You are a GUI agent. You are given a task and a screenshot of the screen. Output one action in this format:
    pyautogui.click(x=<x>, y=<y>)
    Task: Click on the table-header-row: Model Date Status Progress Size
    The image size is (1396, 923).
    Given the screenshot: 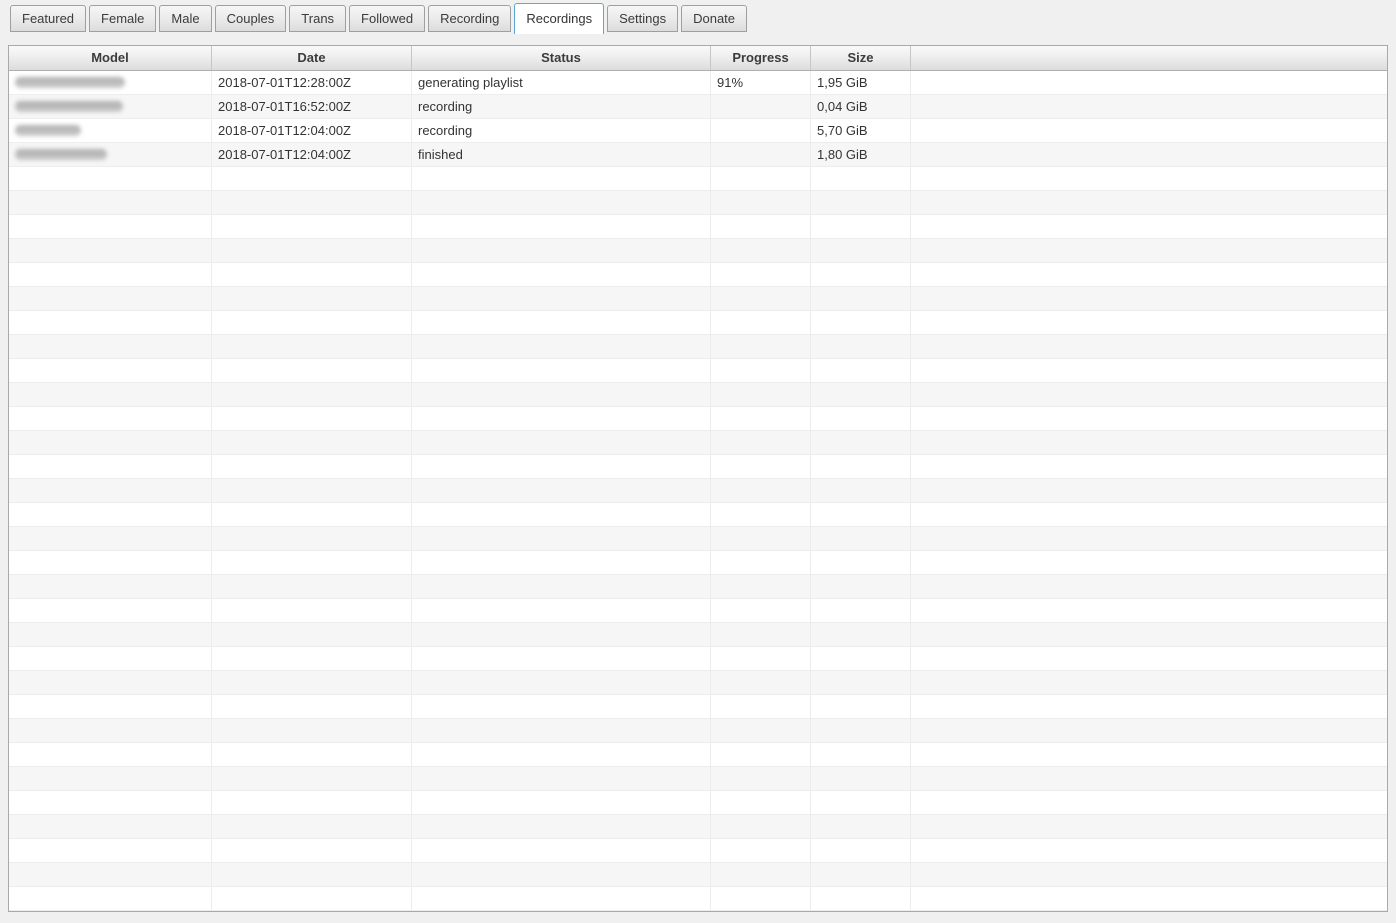 What is the action you would take?
    pyautogui.click(x=698, y=58)
    